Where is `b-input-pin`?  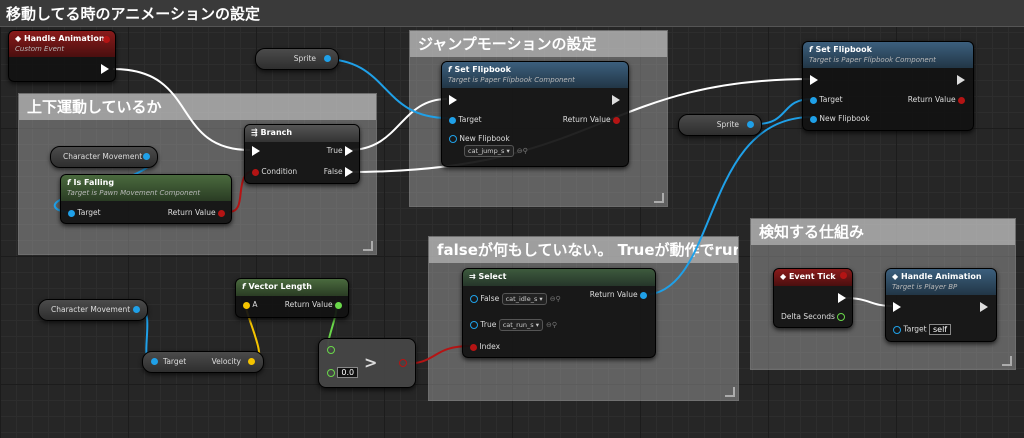
b-input-pin is located at coordinates (331, 372).